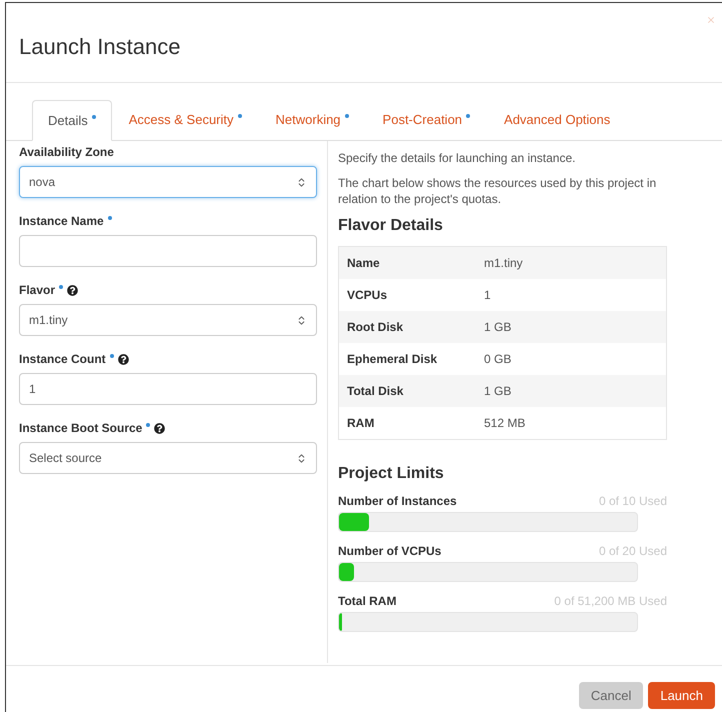 This screenshot has height=712, width=722. I want to click on field-label: Instance Count, so click(62, 359).